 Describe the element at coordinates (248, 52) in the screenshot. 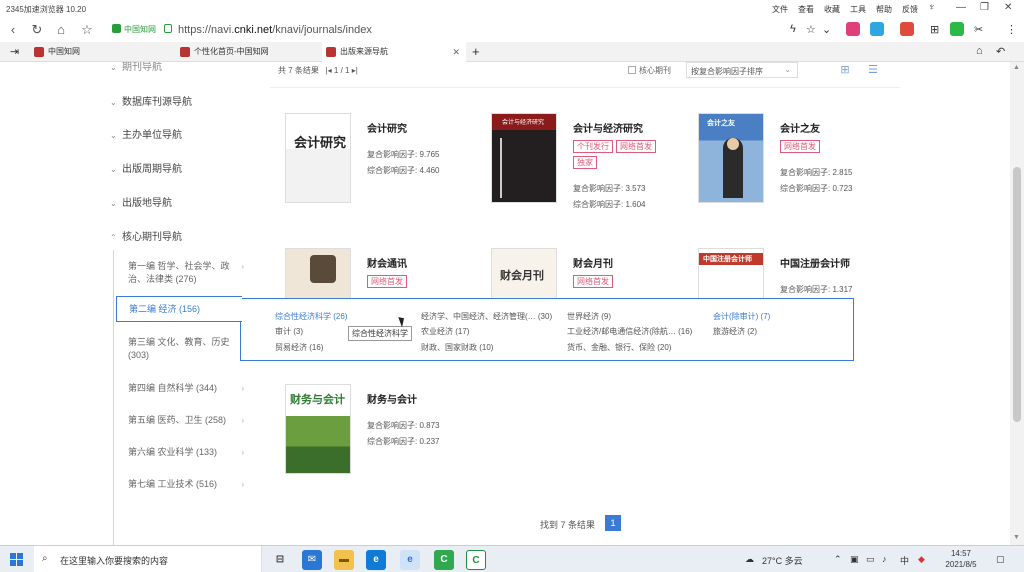

I see `tab-personal-home: 个性化首页-中国知网` at that location.